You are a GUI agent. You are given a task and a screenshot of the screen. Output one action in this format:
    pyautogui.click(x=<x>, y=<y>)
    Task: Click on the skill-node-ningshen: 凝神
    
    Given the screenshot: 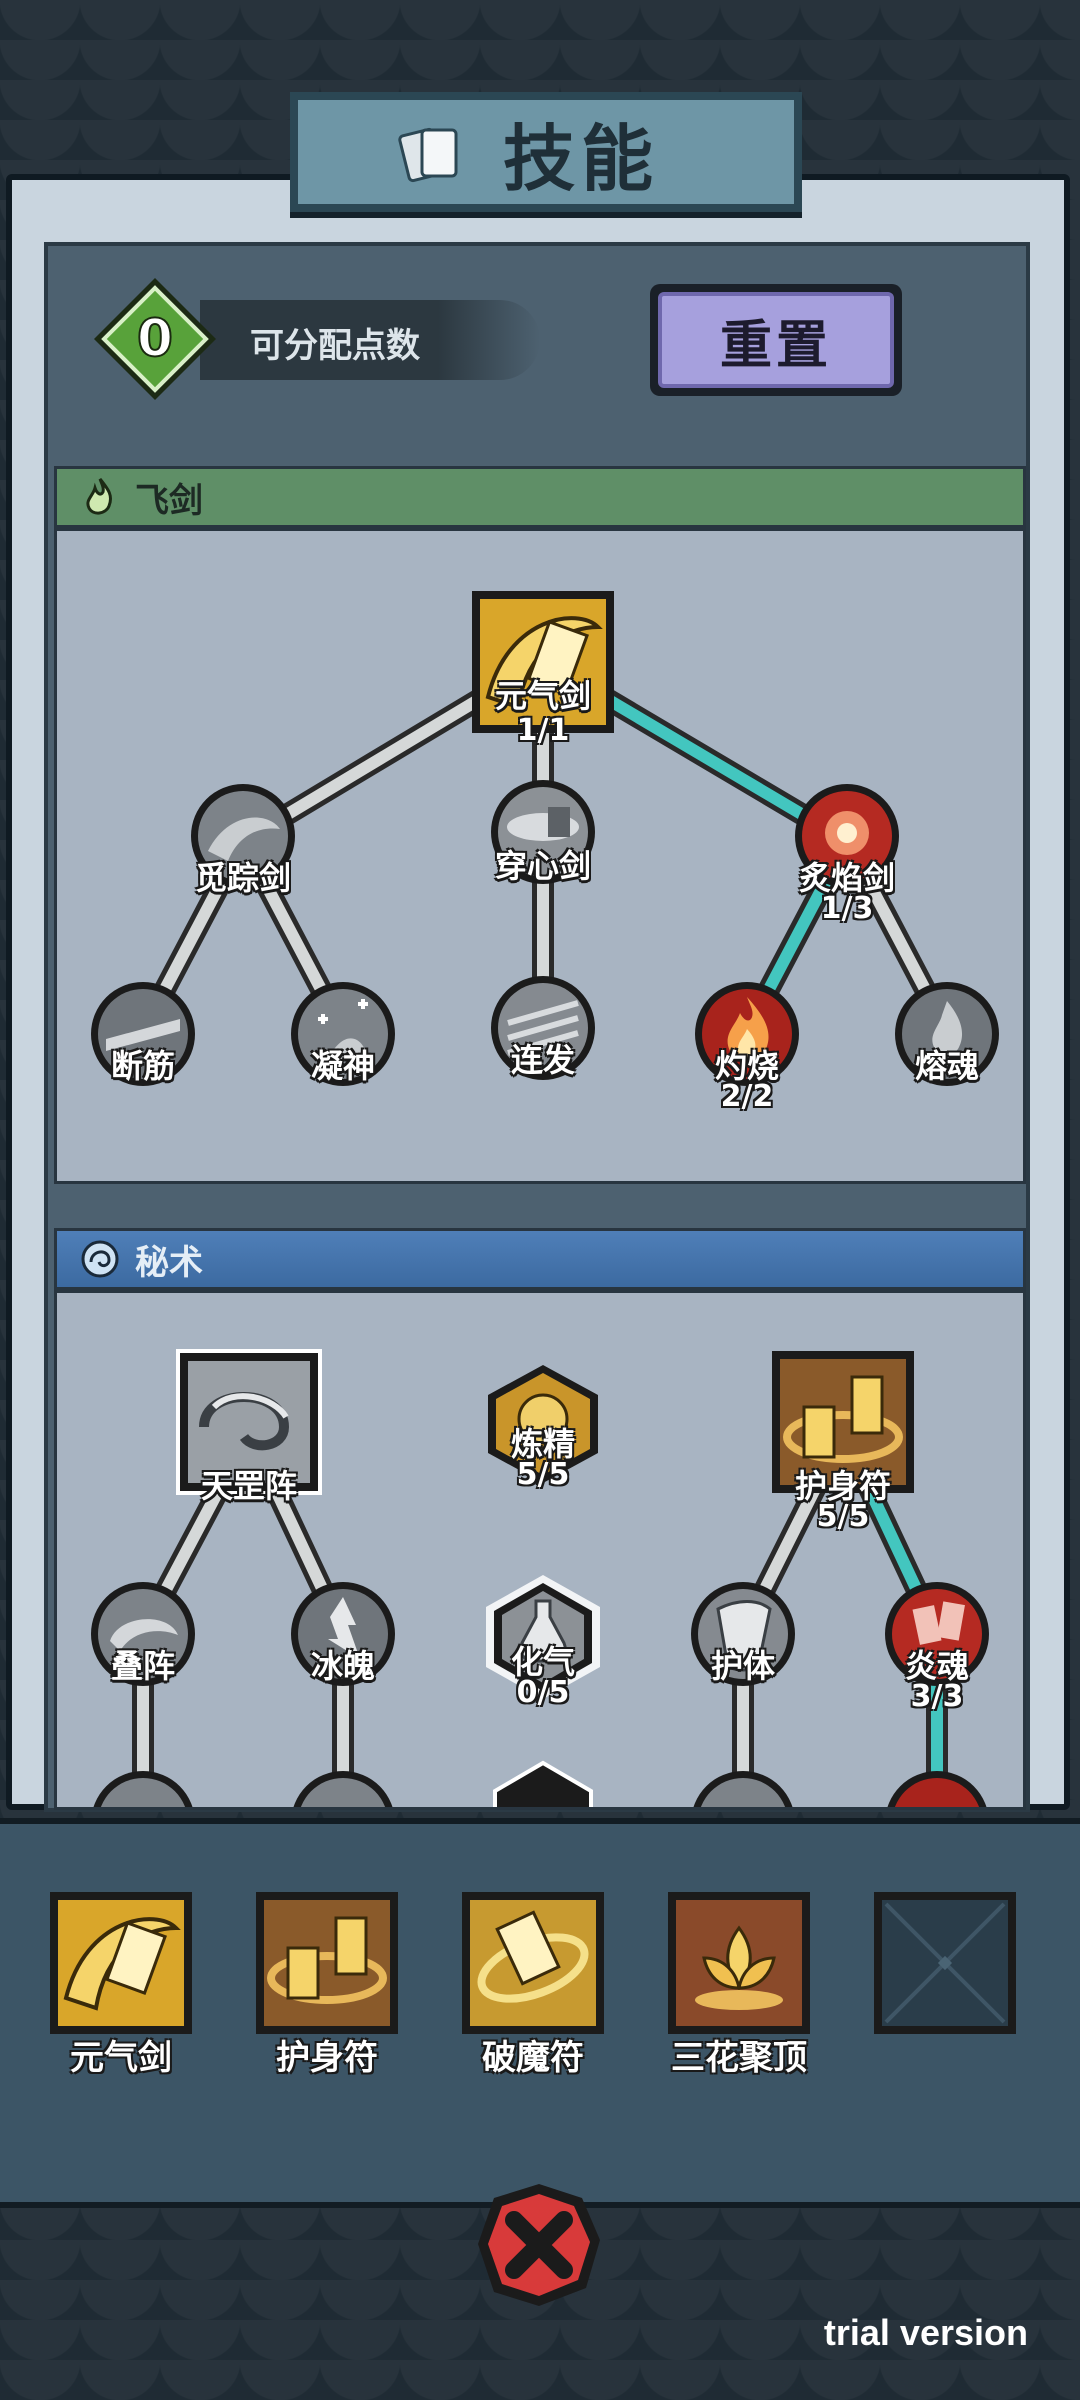 What is the action you would take?
    pyautogui.click(x=343, y=1034)
    